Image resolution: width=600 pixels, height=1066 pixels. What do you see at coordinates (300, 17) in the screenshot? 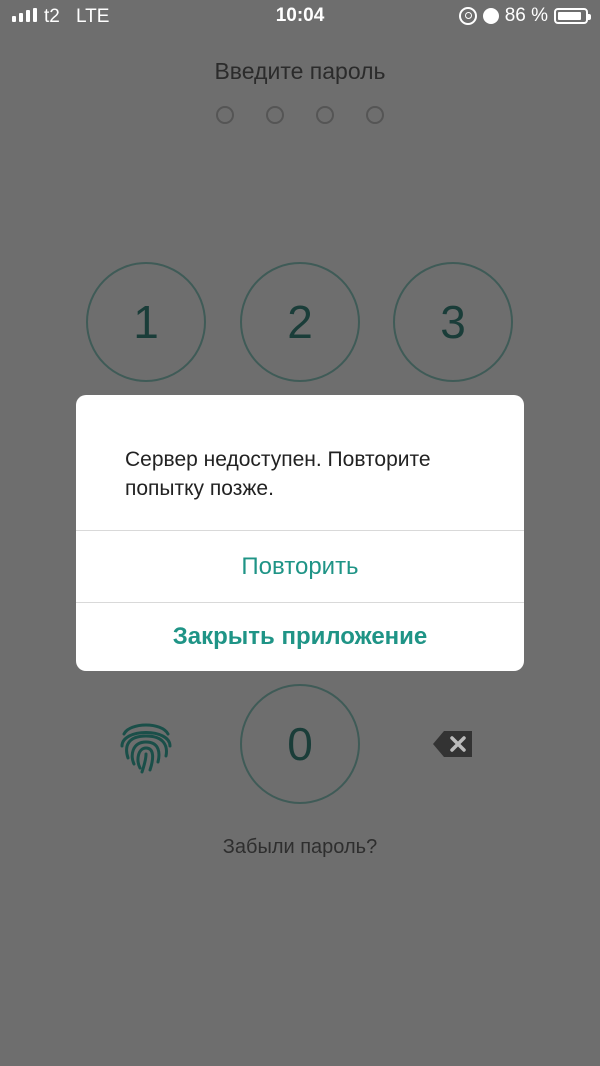
I see `status-bar: t2 LTE 10:04 86 %` at bounding box center [300, 17].